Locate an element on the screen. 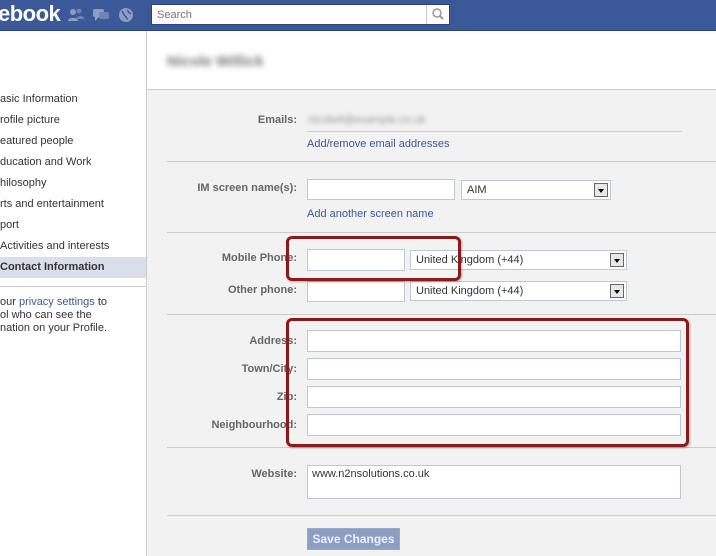  sidebar-item-basic-information: asic Information is located at coordinates (73, 99).